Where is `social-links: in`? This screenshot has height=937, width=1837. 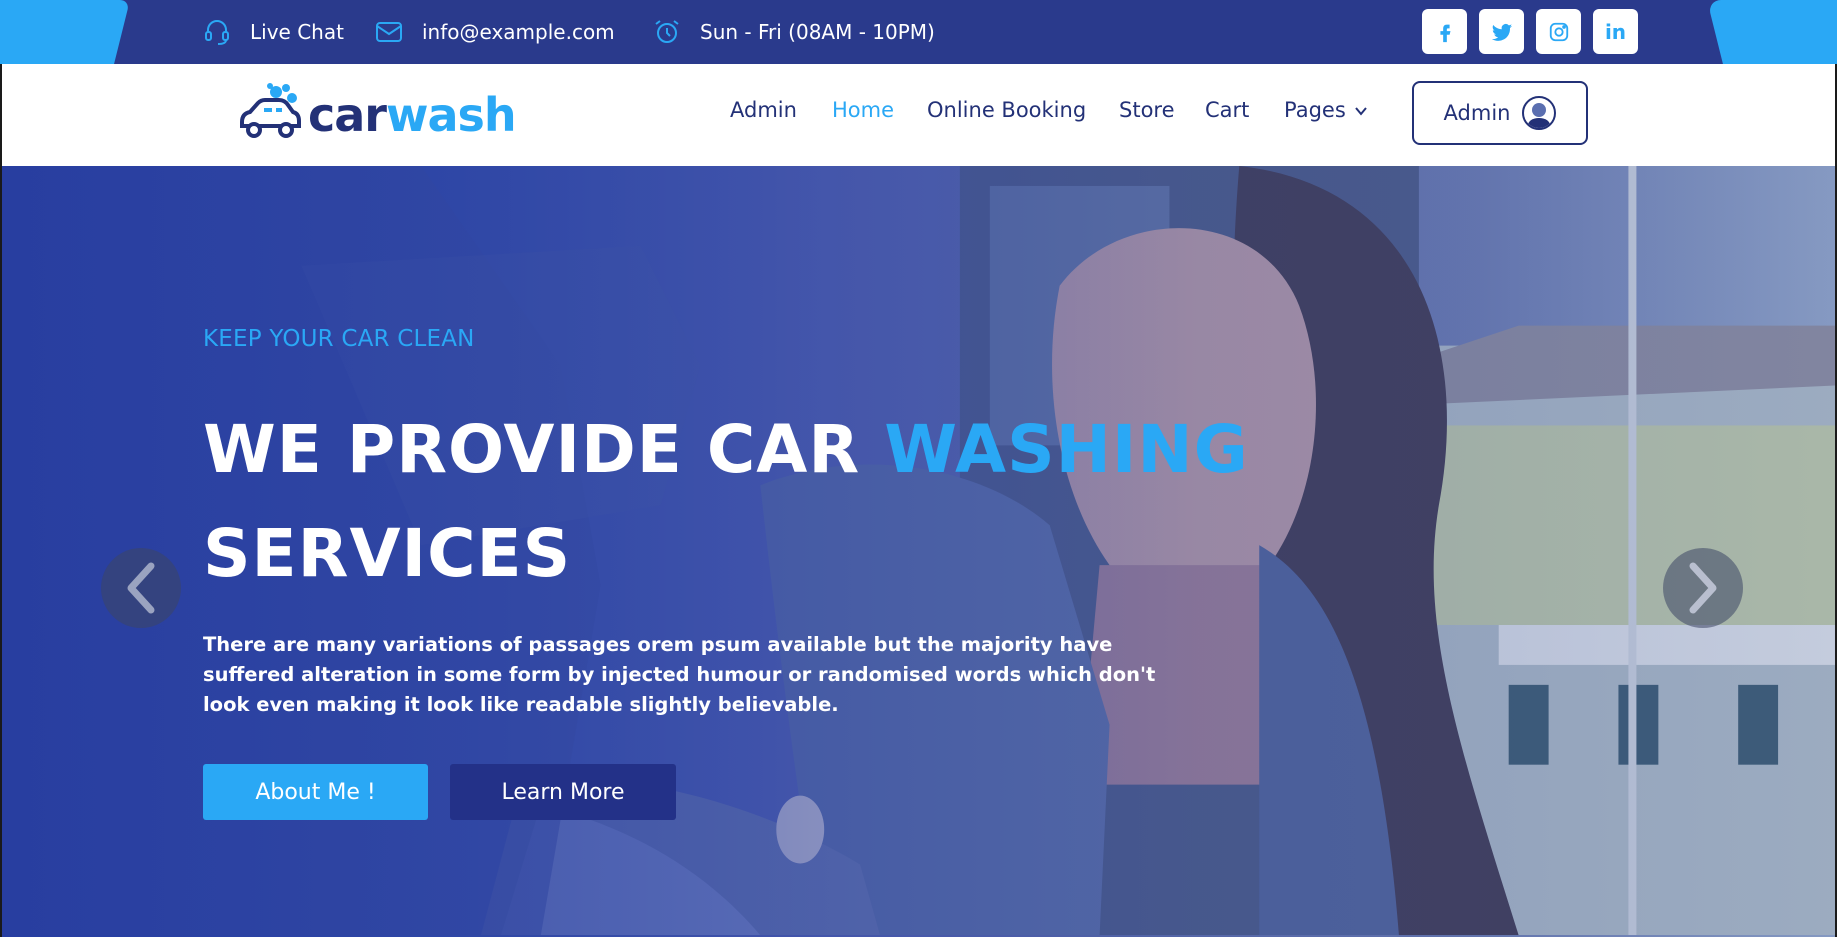
social-links: in is located at coordinates (1530, 31).